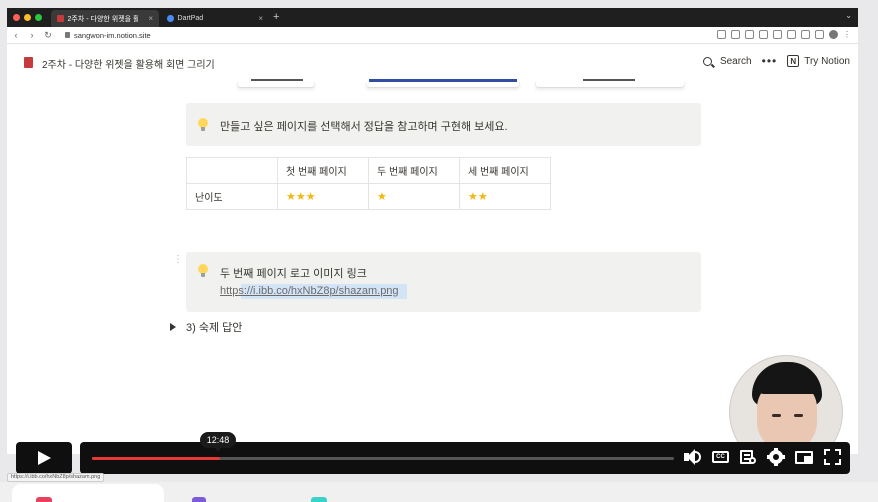  Describe the element at coordinates (170, 18) in the screenshot. I see `dartpad-favicon-icon` at that location.